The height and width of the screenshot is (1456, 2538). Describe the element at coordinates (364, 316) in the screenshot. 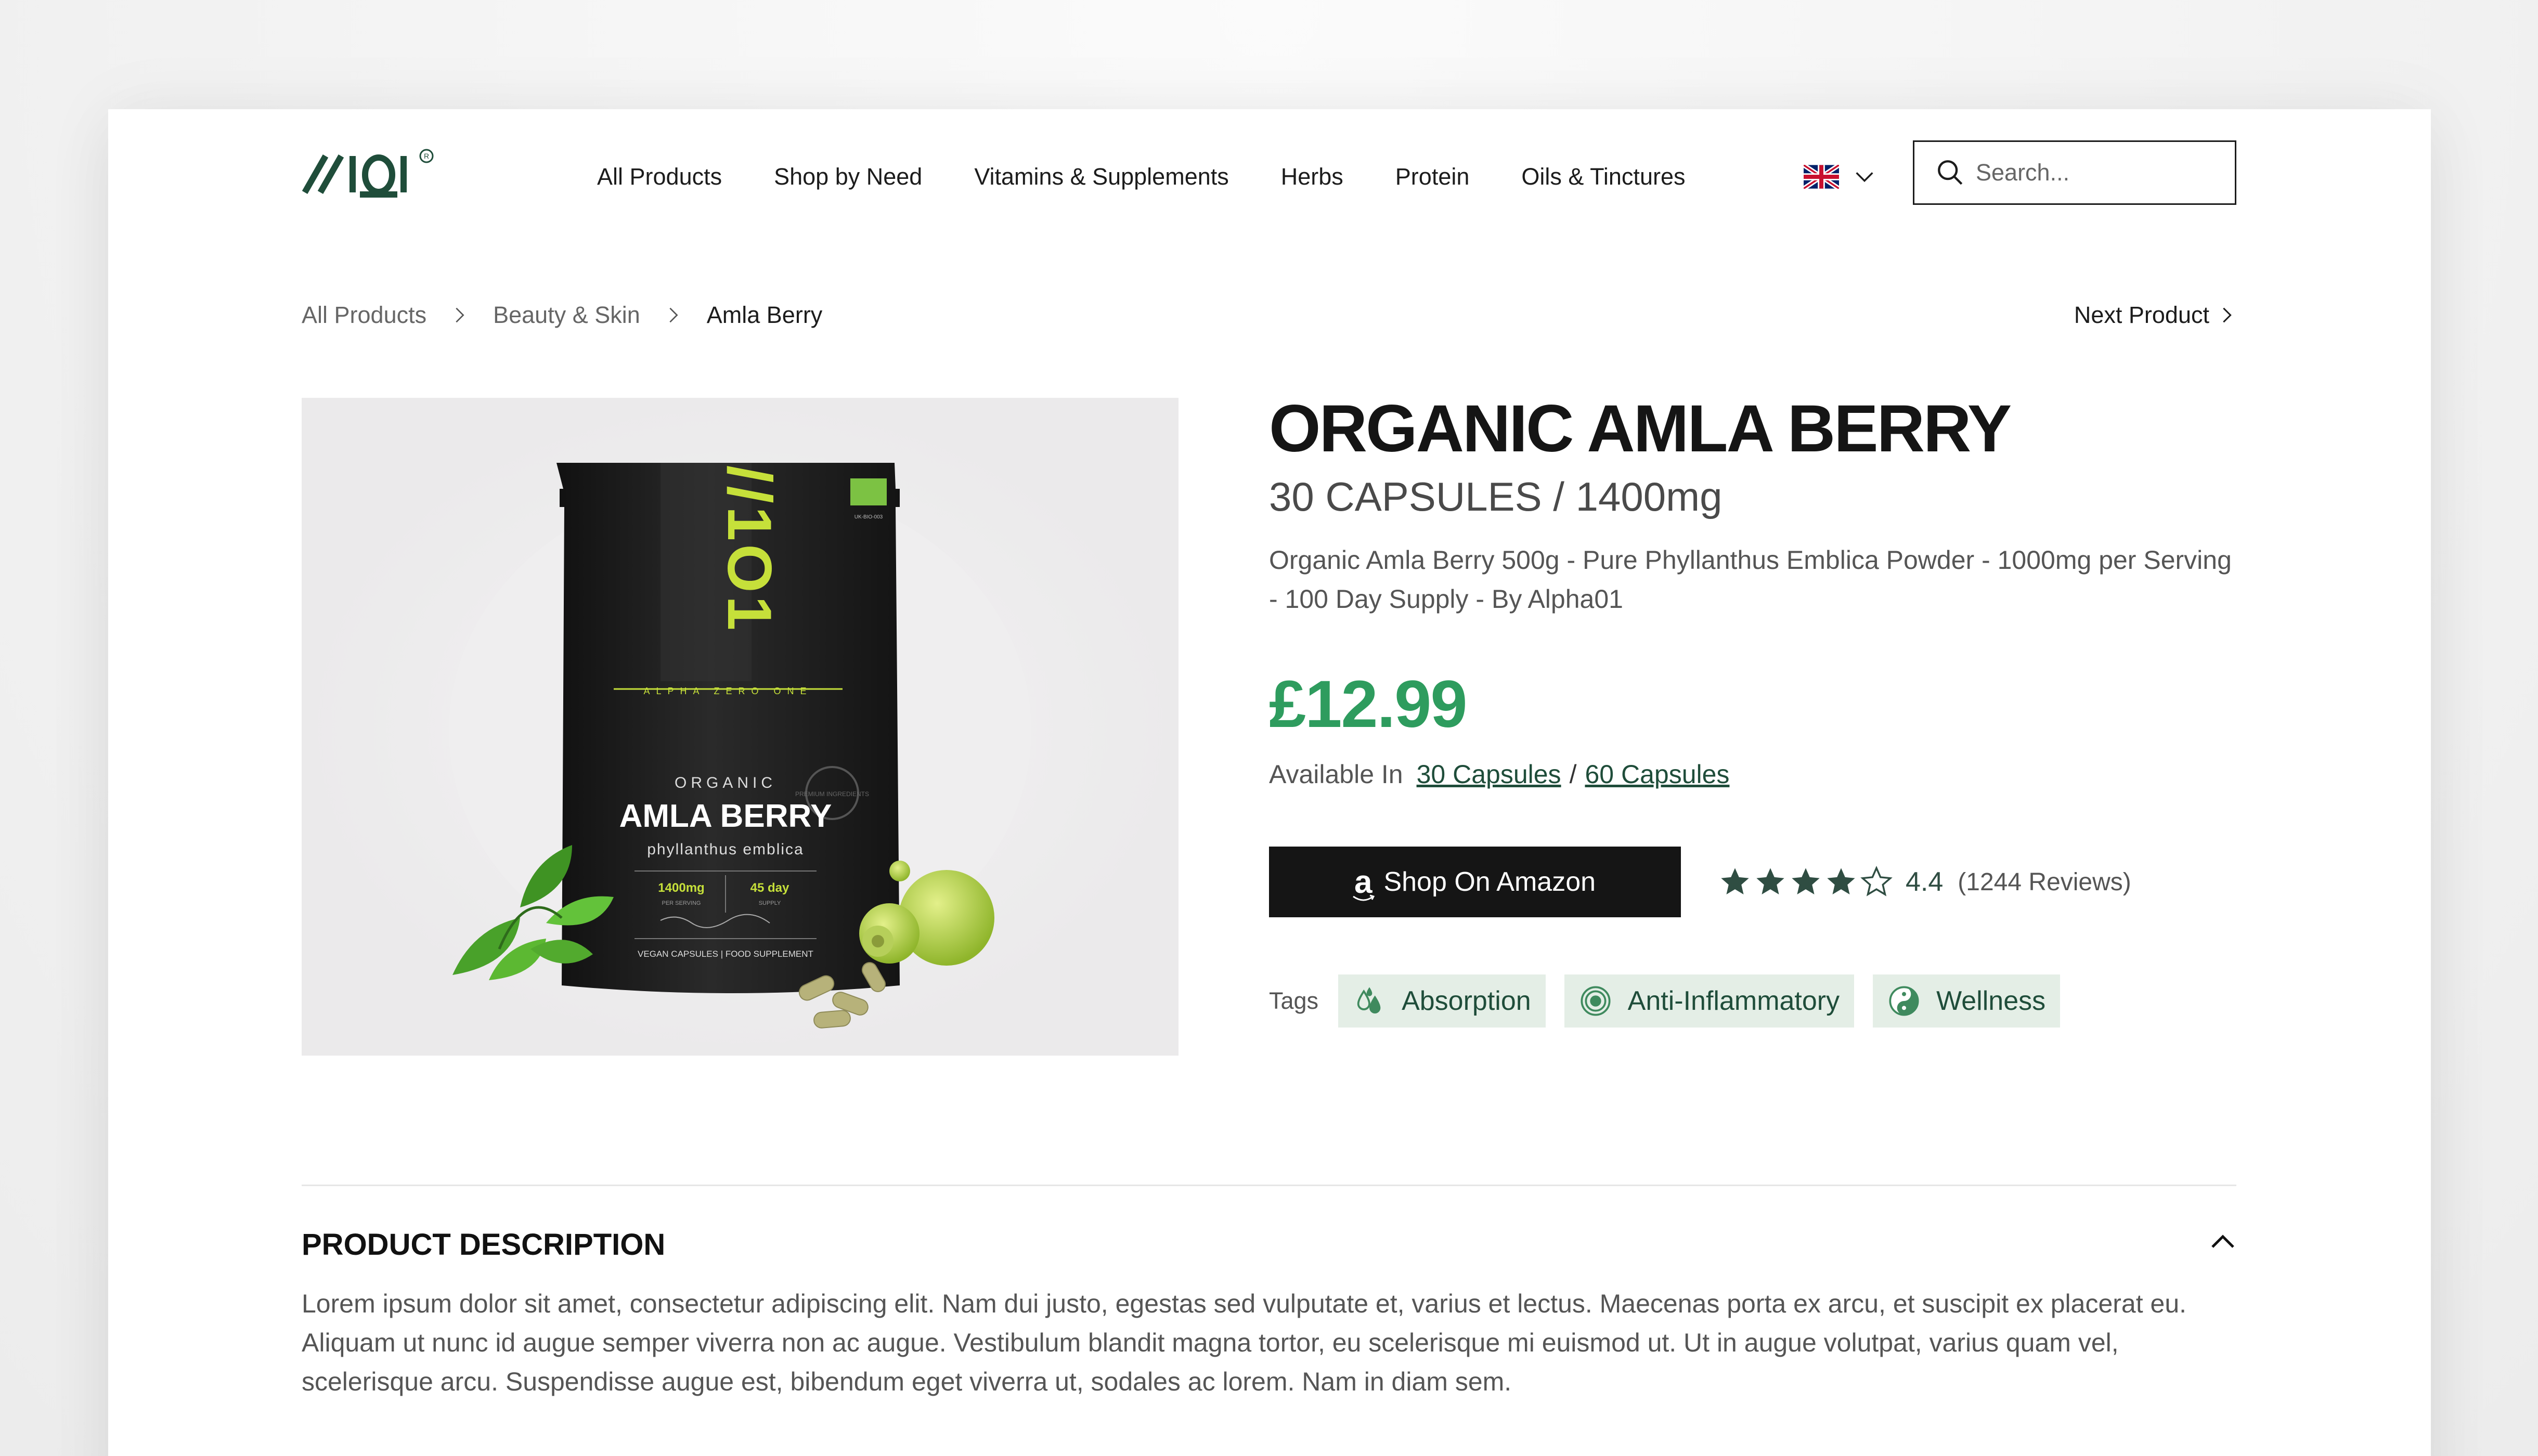

I see `breadcrumb-all-products: All Products` at that location.